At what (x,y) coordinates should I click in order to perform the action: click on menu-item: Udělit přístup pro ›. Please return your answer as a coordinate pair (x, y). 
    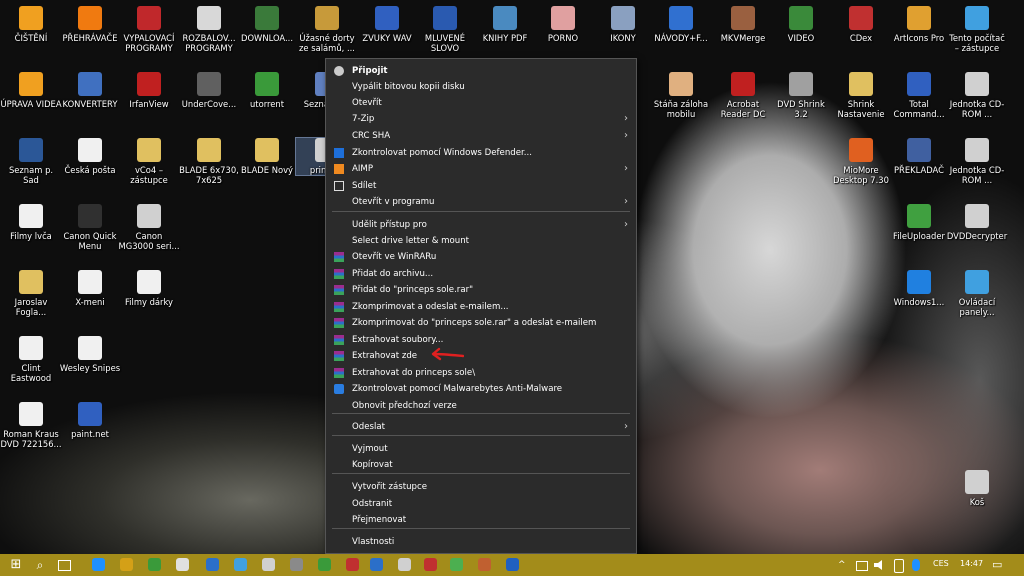
    Looking at the image, I should click on (481, 225).